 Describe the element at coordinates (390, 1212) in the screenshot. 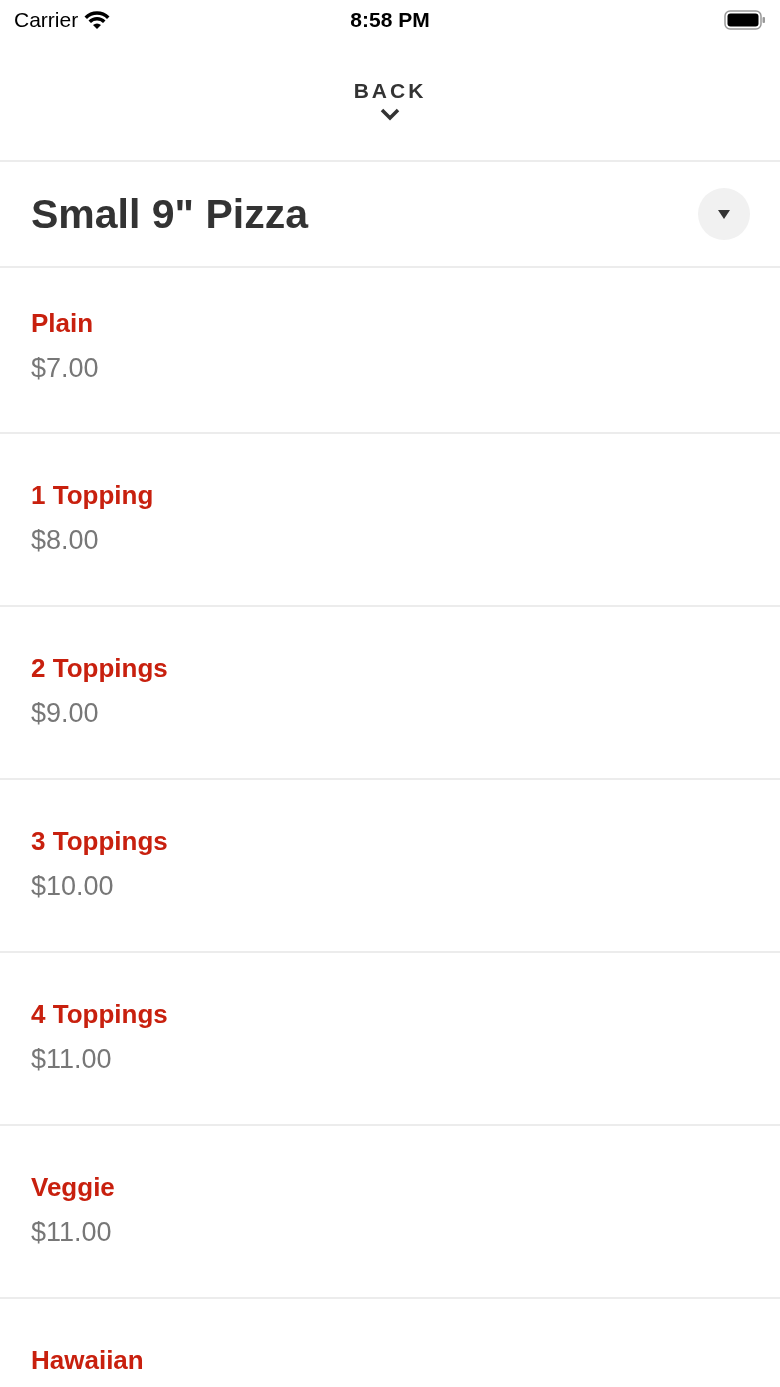

I see `menu-item: Veggie $11.00` at that location.